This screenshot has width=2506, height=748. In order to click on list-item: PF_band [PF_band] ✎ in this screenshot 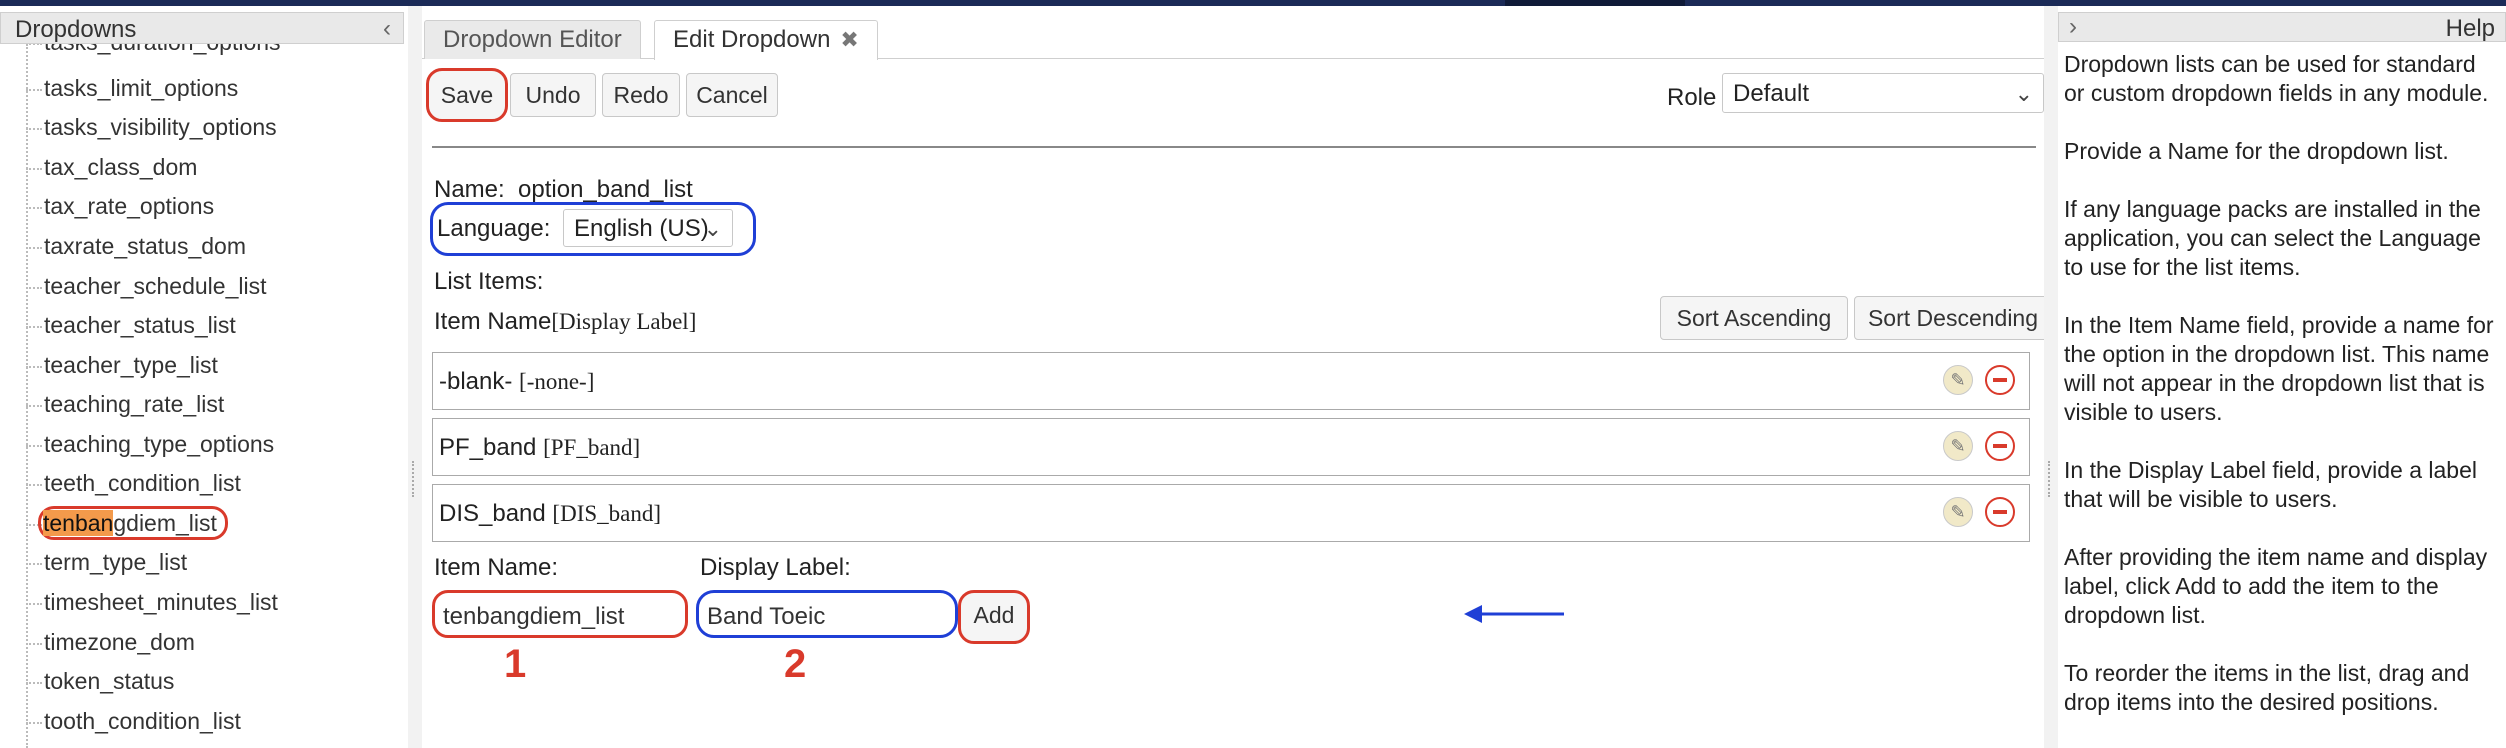, I will do `click(1231, 447)`.